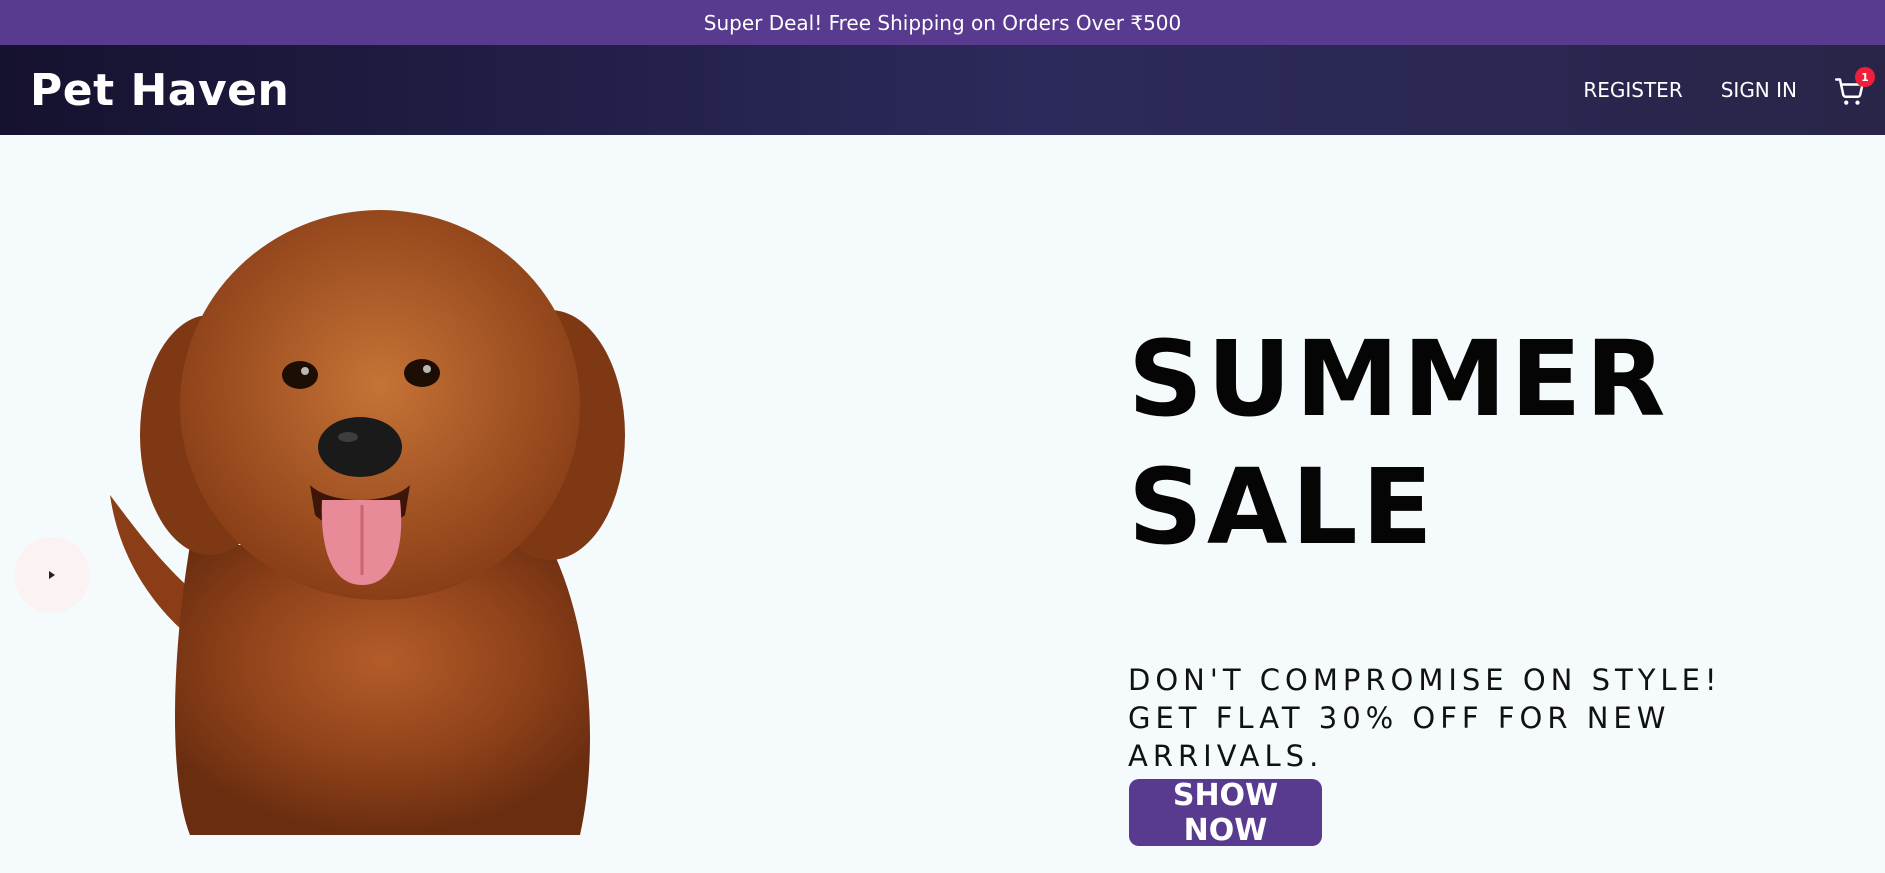  I want to click on register-link: REGISTER, so click(1632, 90).